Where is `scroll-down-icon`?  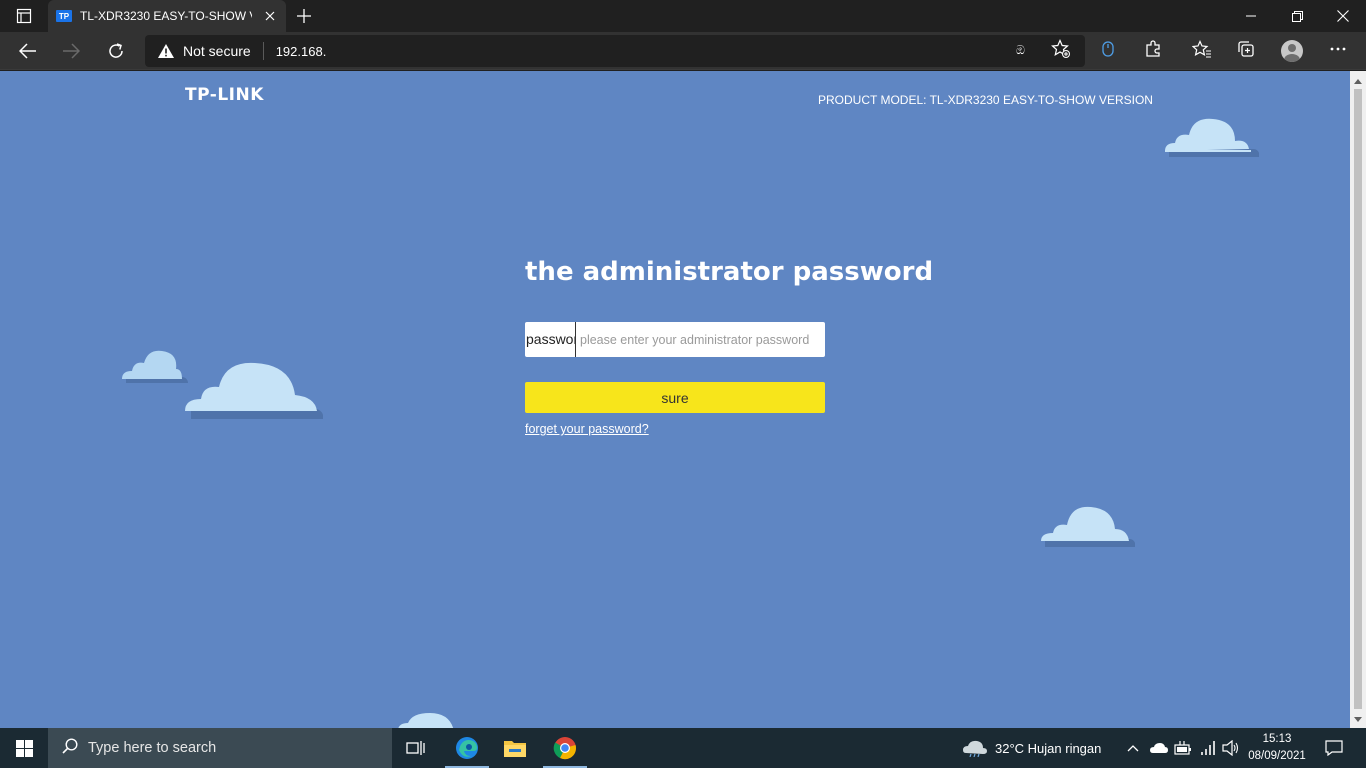
scroll-down-icon is located at coordinates (1358, 719).